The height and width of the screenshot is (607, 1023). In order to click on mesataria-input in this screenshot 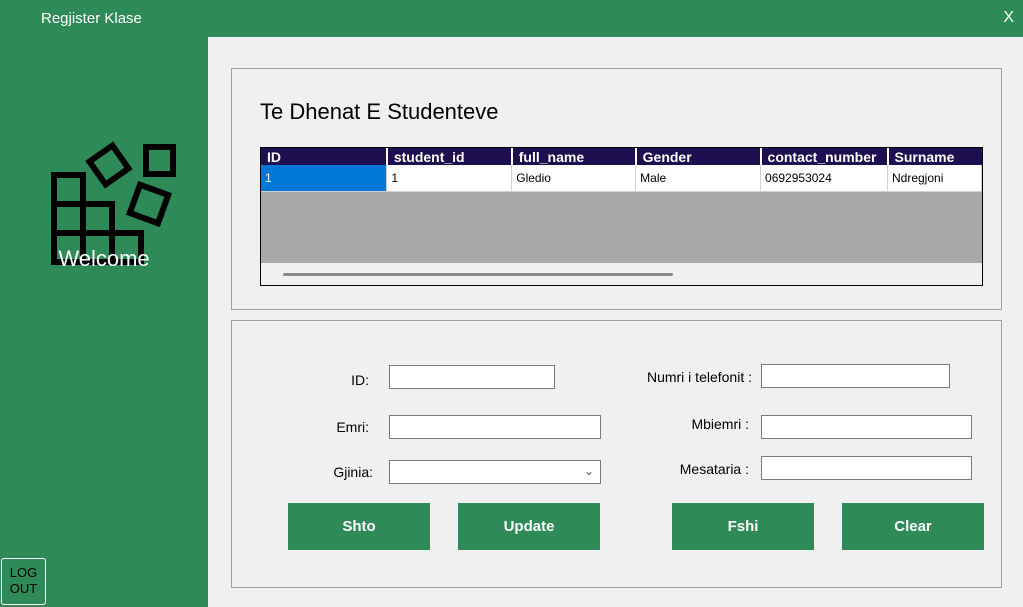, I will do `click(866, 468)`.